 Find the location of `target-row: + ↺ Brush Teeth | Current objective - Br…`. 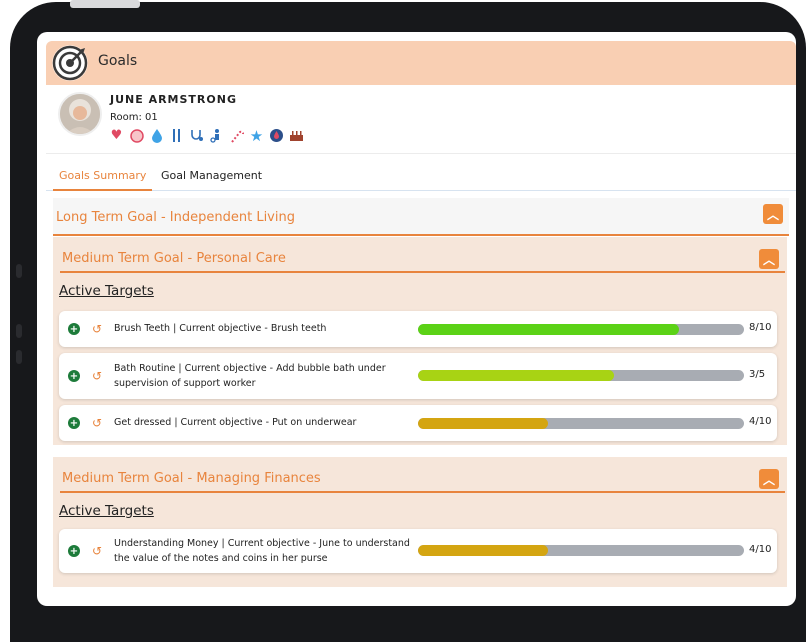

target-row: + ↺ Brush Teeth | Current objective - Br… is located at coordinates (418, 329).